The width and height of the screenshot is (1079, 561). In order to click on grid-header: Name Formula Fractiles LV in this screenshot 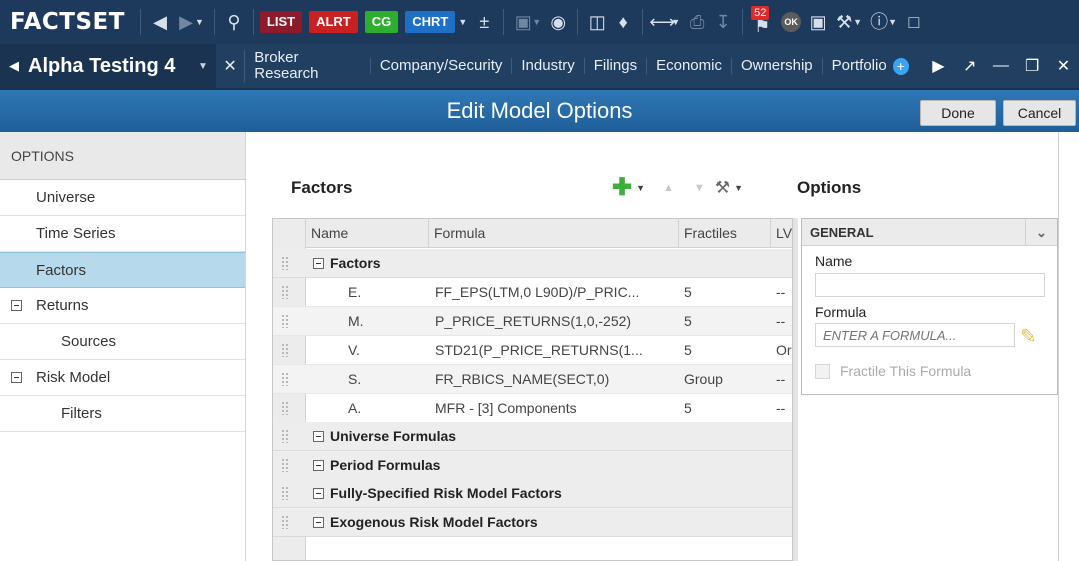, I will do `click(549, 233)`.